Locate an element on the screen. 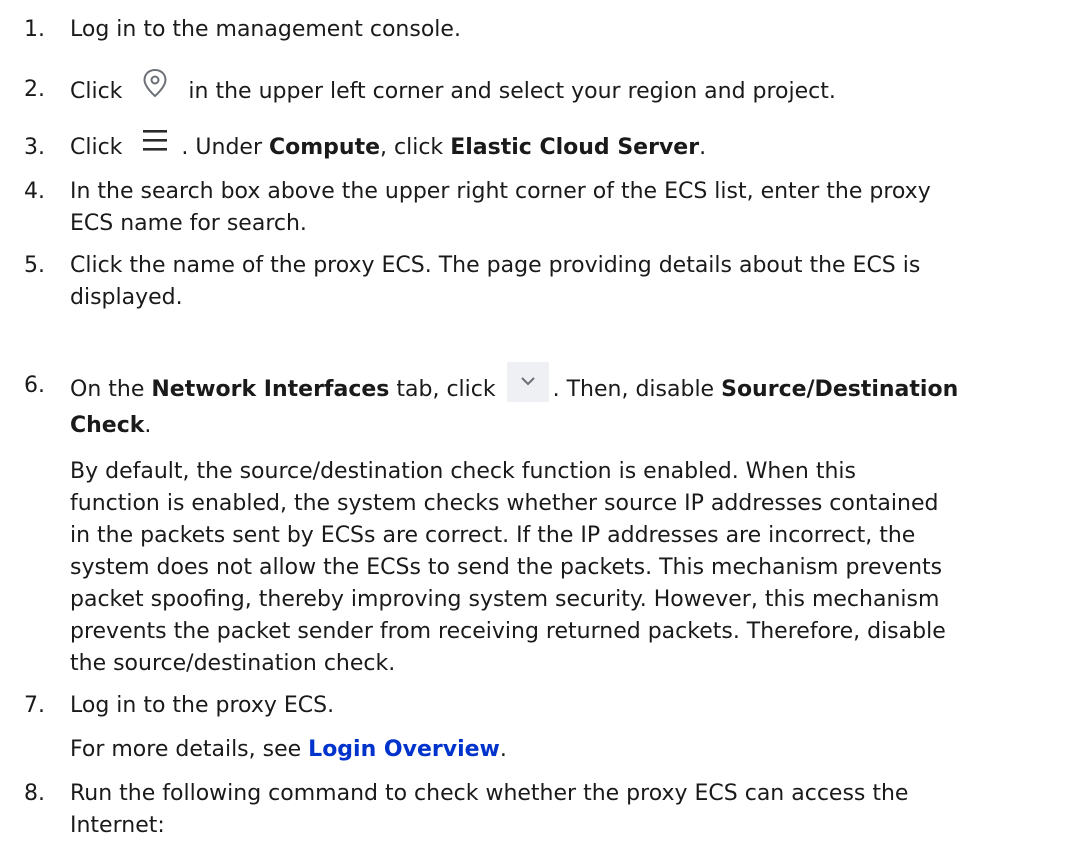  step-number: 4. is located at coordinates (34, 191).